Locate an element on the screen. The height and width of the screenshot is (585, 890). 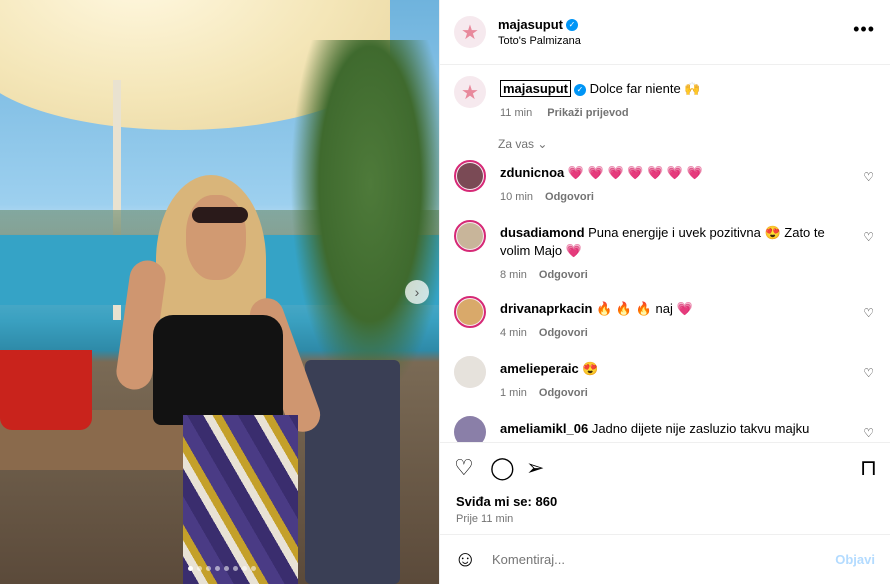
comment-text: 😍 is located at coordinates (590, 368).